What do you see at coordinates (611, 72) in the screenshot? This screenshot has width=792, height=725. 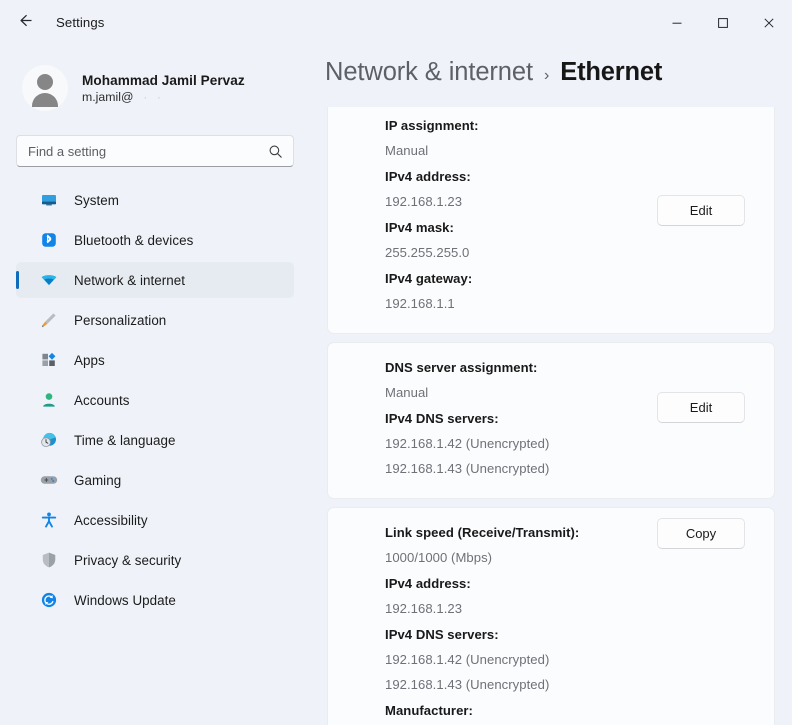 I see `page-title: Ethernet` at bounding box center [611, 72].